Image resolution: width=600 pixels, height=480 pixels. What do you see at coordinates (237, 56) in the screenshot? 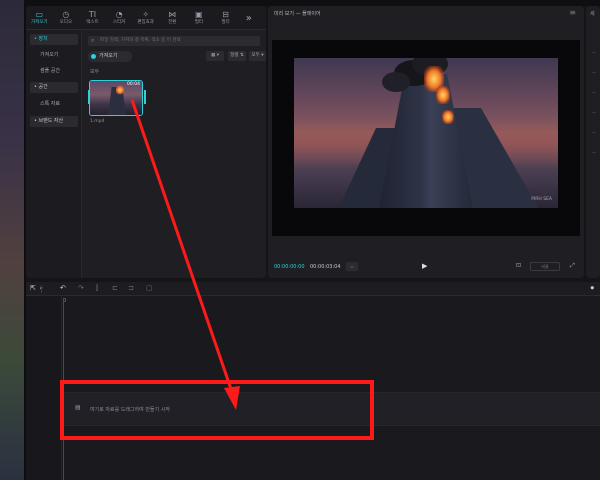
I see `sort-button: 정렬 ⇅` at bounding box center [237, 56].